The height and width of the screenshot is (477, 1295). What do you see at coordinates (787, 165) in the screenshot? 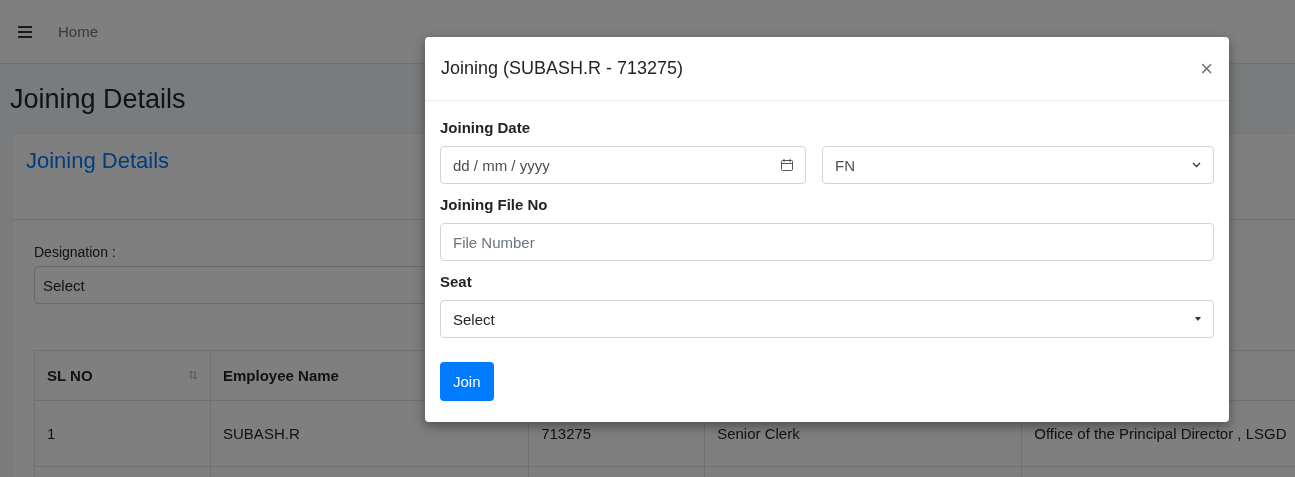
I see `calendar-icon` at bounding box center [787, 165].